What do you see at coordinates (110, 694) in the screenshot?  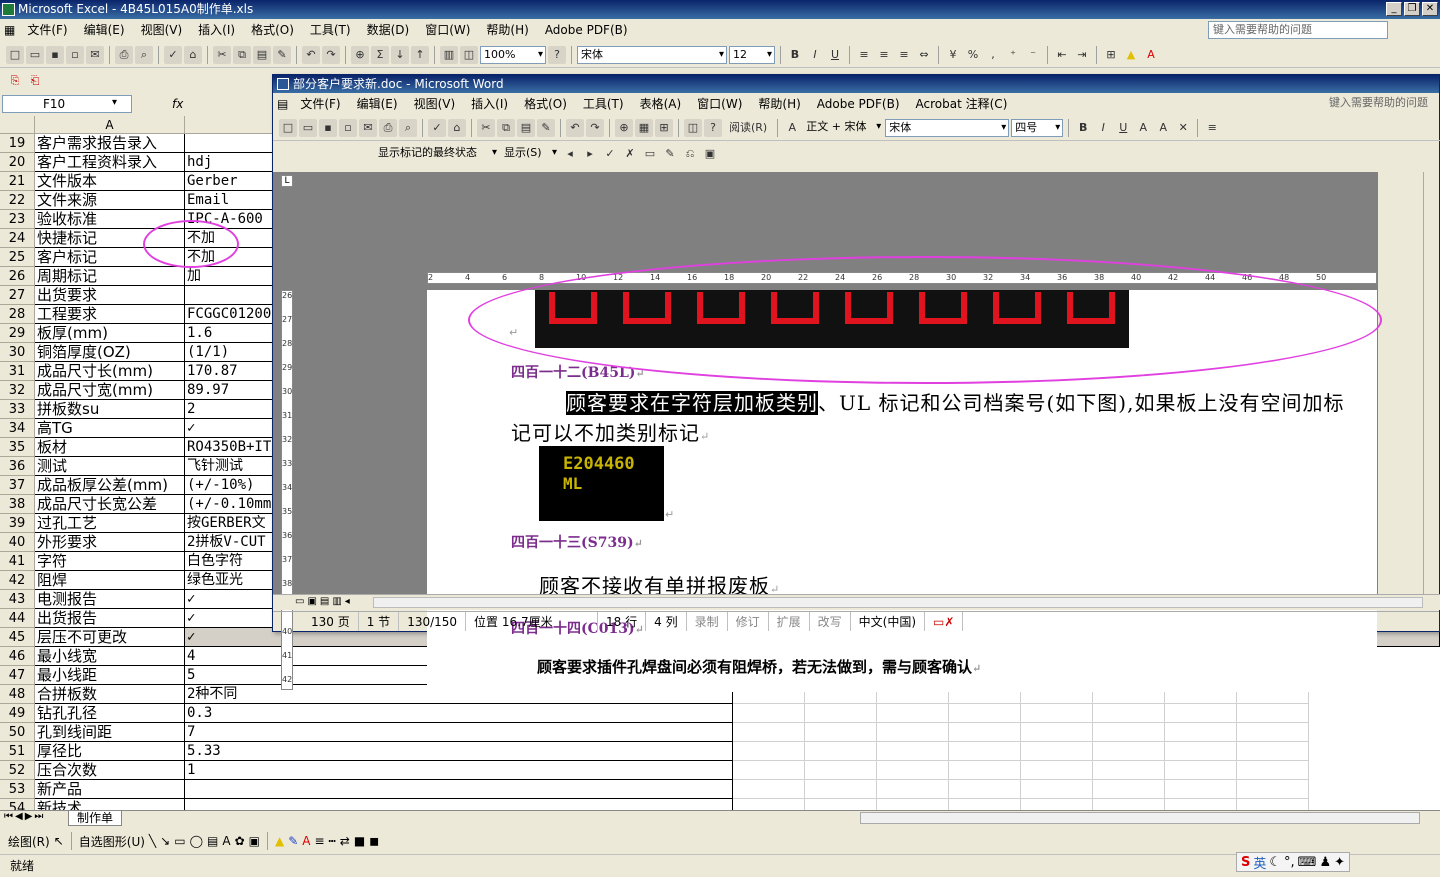 I see `cell-label: 合拼板数` at bounding box center [110, 694].